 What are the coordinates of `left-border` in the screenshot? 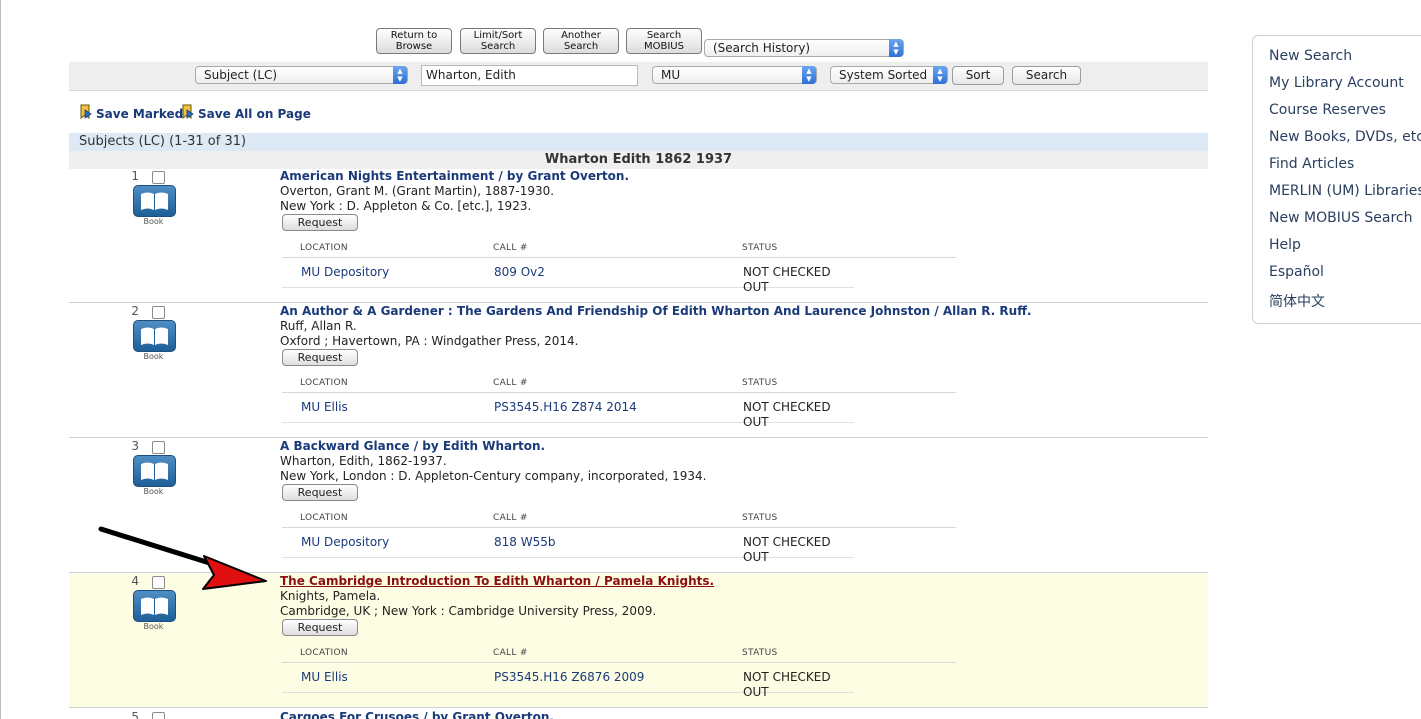 It's located at (0, 359).